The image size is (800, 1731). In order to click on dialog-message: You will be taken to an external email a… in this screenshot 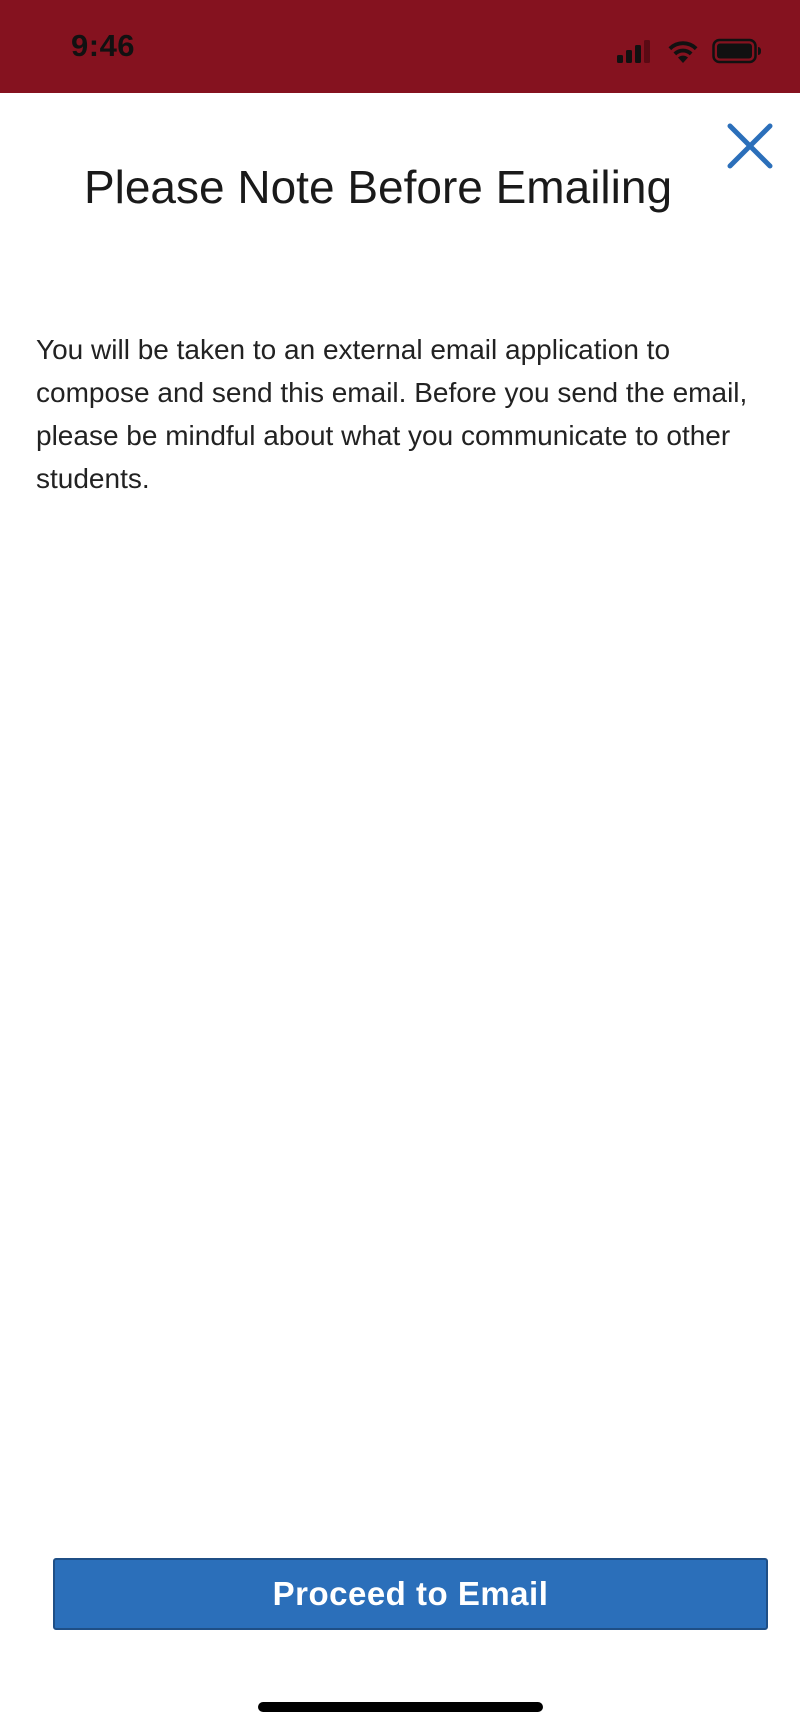, I will do `click(392, 414)`.